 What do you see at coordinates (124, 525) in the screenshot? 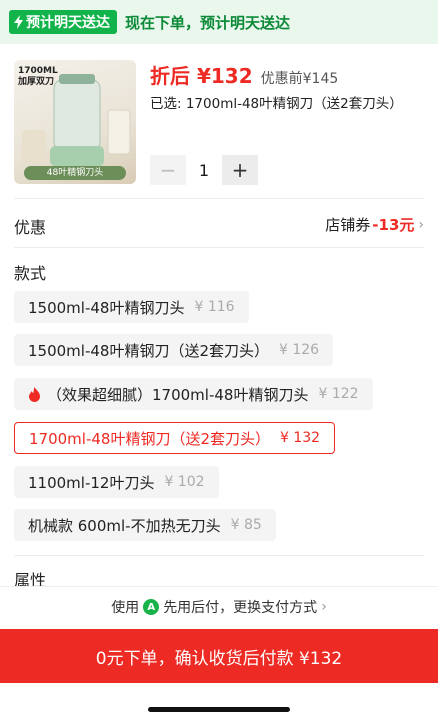
I see `style-option-name: 机械款 600ml-不加热无刀头` at bounding box center [124, 525].